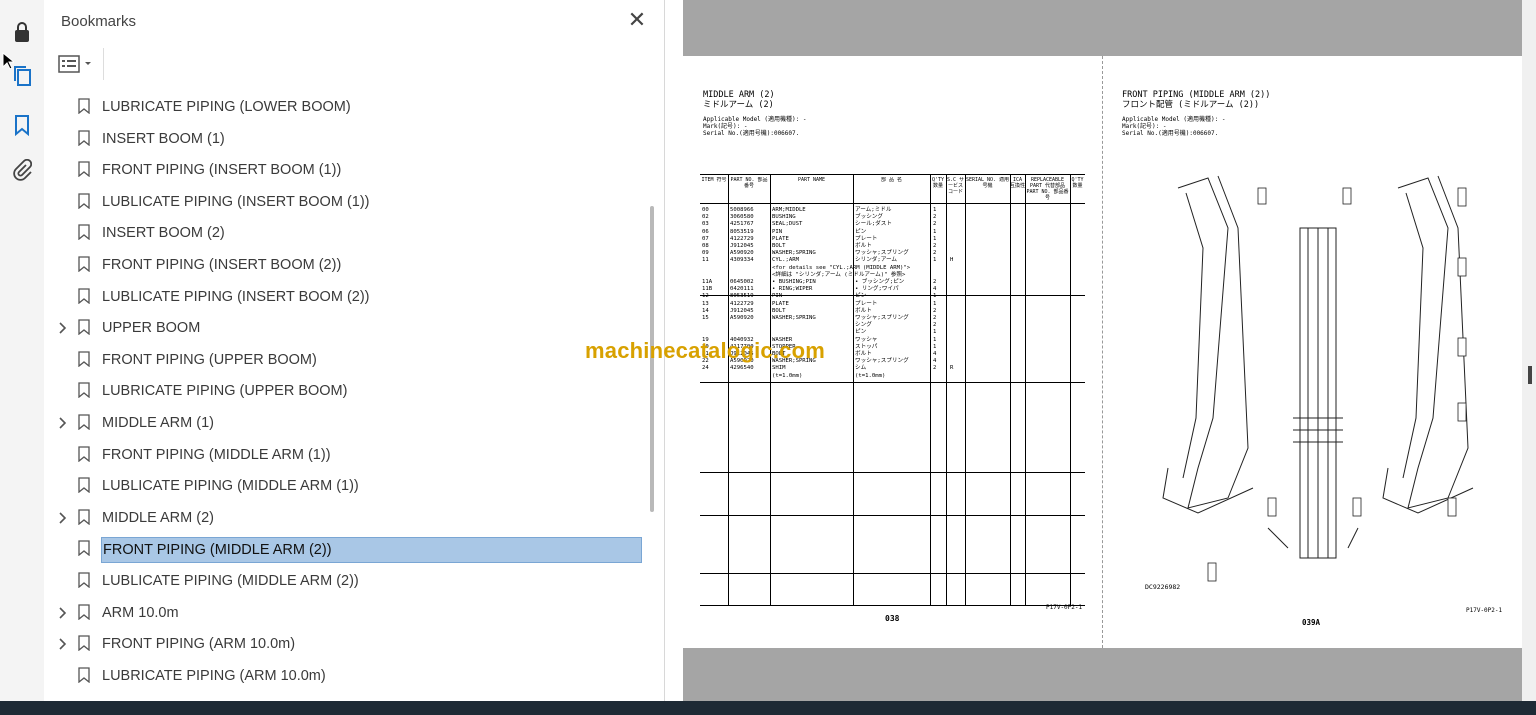 The width and height of the screenshot is (1536, 715). I want to click on bookmark-item: LUBRICATE PIPING (ARM 10.0m), so click(344, 676).